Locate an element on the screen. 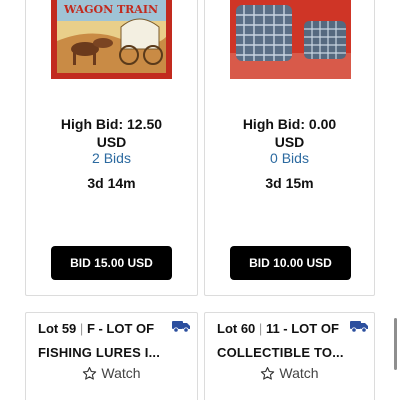  time-left: 3d 15m is located at coordinates (289, 183).